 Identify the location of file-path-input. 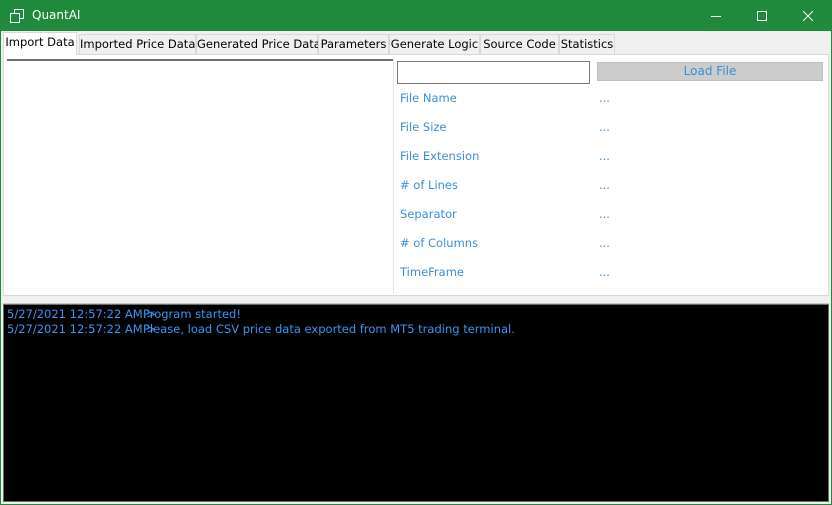
(493, 72).